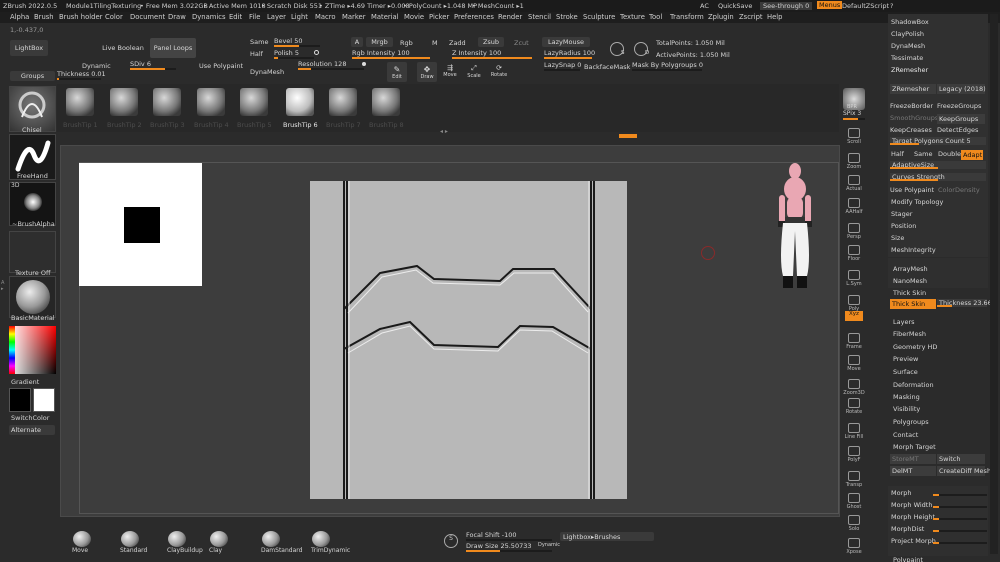 Image resolution: width=1000 pixels, height=562 pixels. I want to click on menu-alpha: Alpha, so click(19, 17).